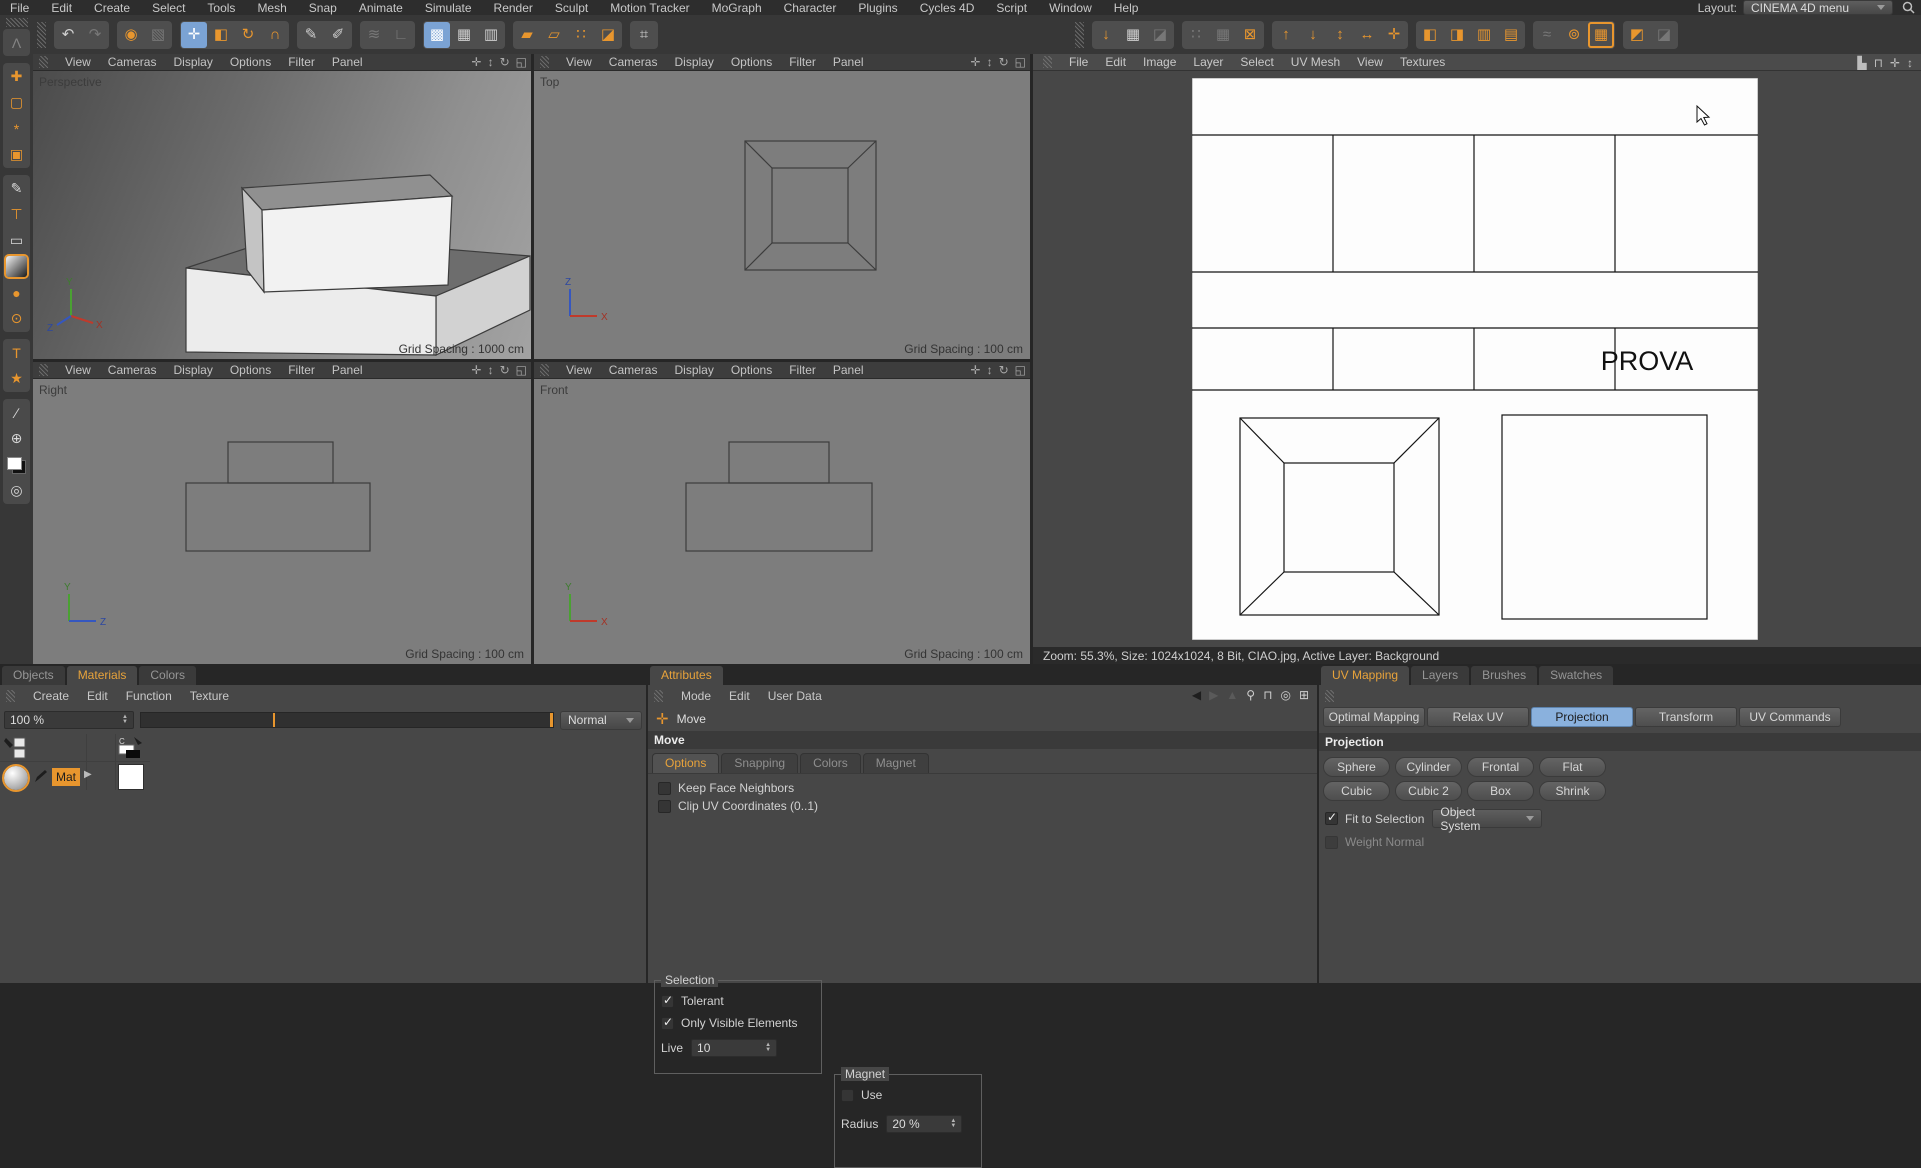 The height and width of the screenshot is (1168, 1921). Describe the element at coordinates (131, 750) in the screenshot. I see `color-swatch-icon: C` at that location.